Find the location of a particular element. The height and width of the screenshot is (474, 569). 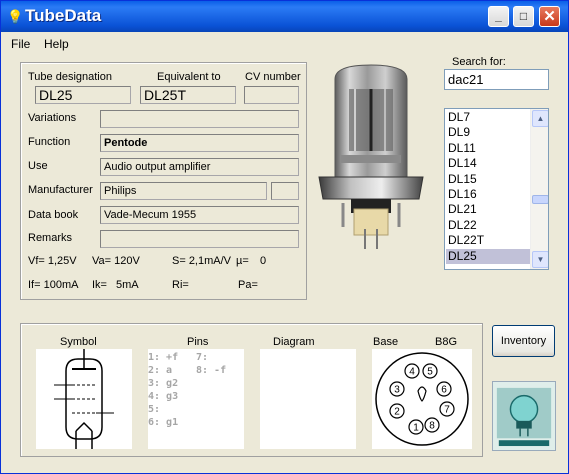

maximize-icon: □ is located at coordinates (523, 16).